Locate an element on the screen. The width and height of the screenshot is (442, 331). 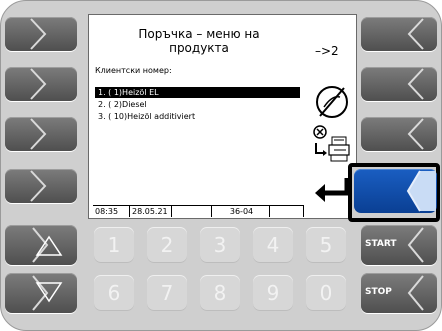
status-bar: 08:35 28.05.21 36-04 is located at coordinates (198, 211).